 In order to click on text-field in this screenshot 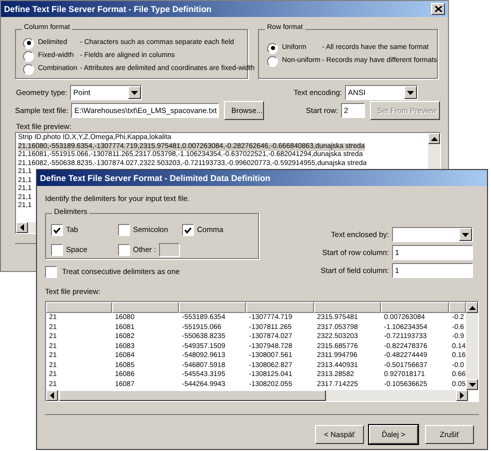, I will do `click(169, 250)`.